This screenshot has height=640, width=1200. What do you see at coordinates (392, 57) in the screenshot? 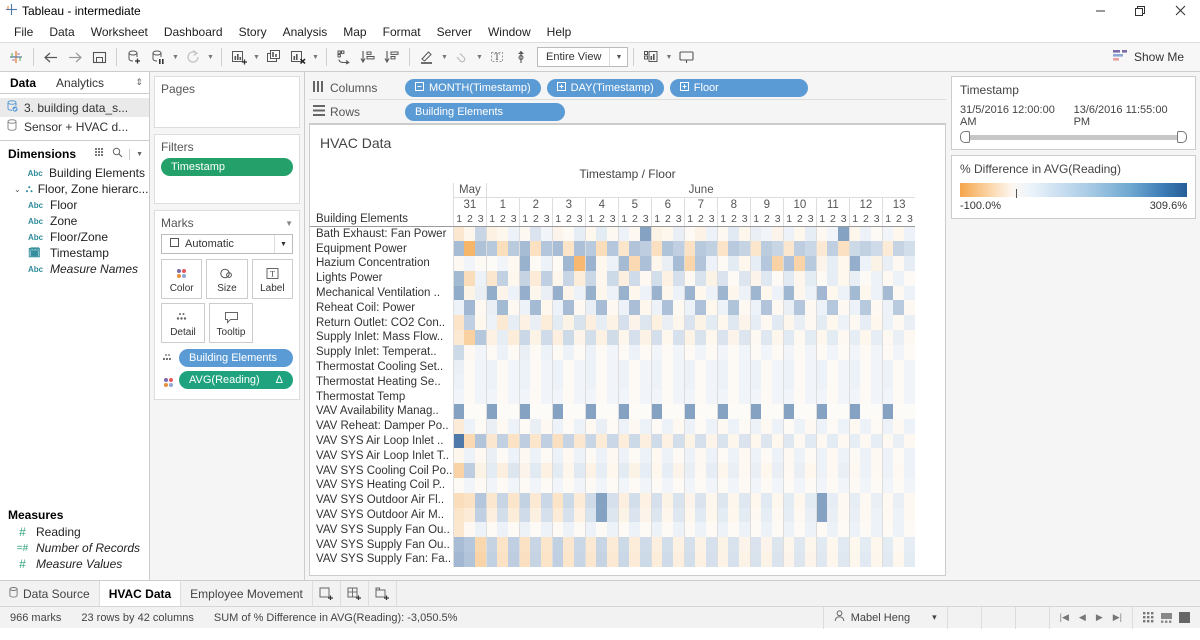
I see `sort-descending-icon` at bounding box center [392, 57].